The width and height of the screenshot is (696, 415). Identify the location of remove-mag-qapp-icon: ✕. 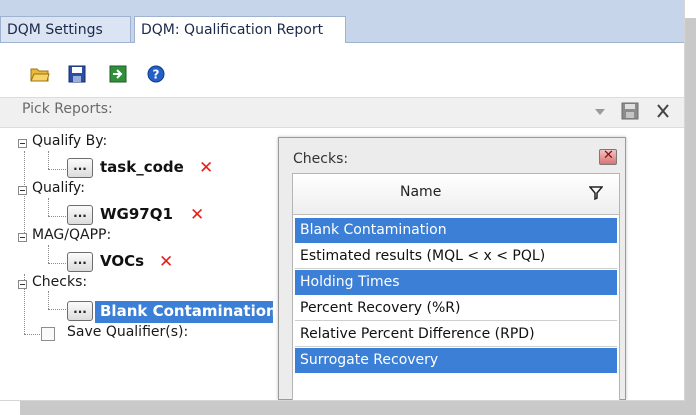
(166, 262).